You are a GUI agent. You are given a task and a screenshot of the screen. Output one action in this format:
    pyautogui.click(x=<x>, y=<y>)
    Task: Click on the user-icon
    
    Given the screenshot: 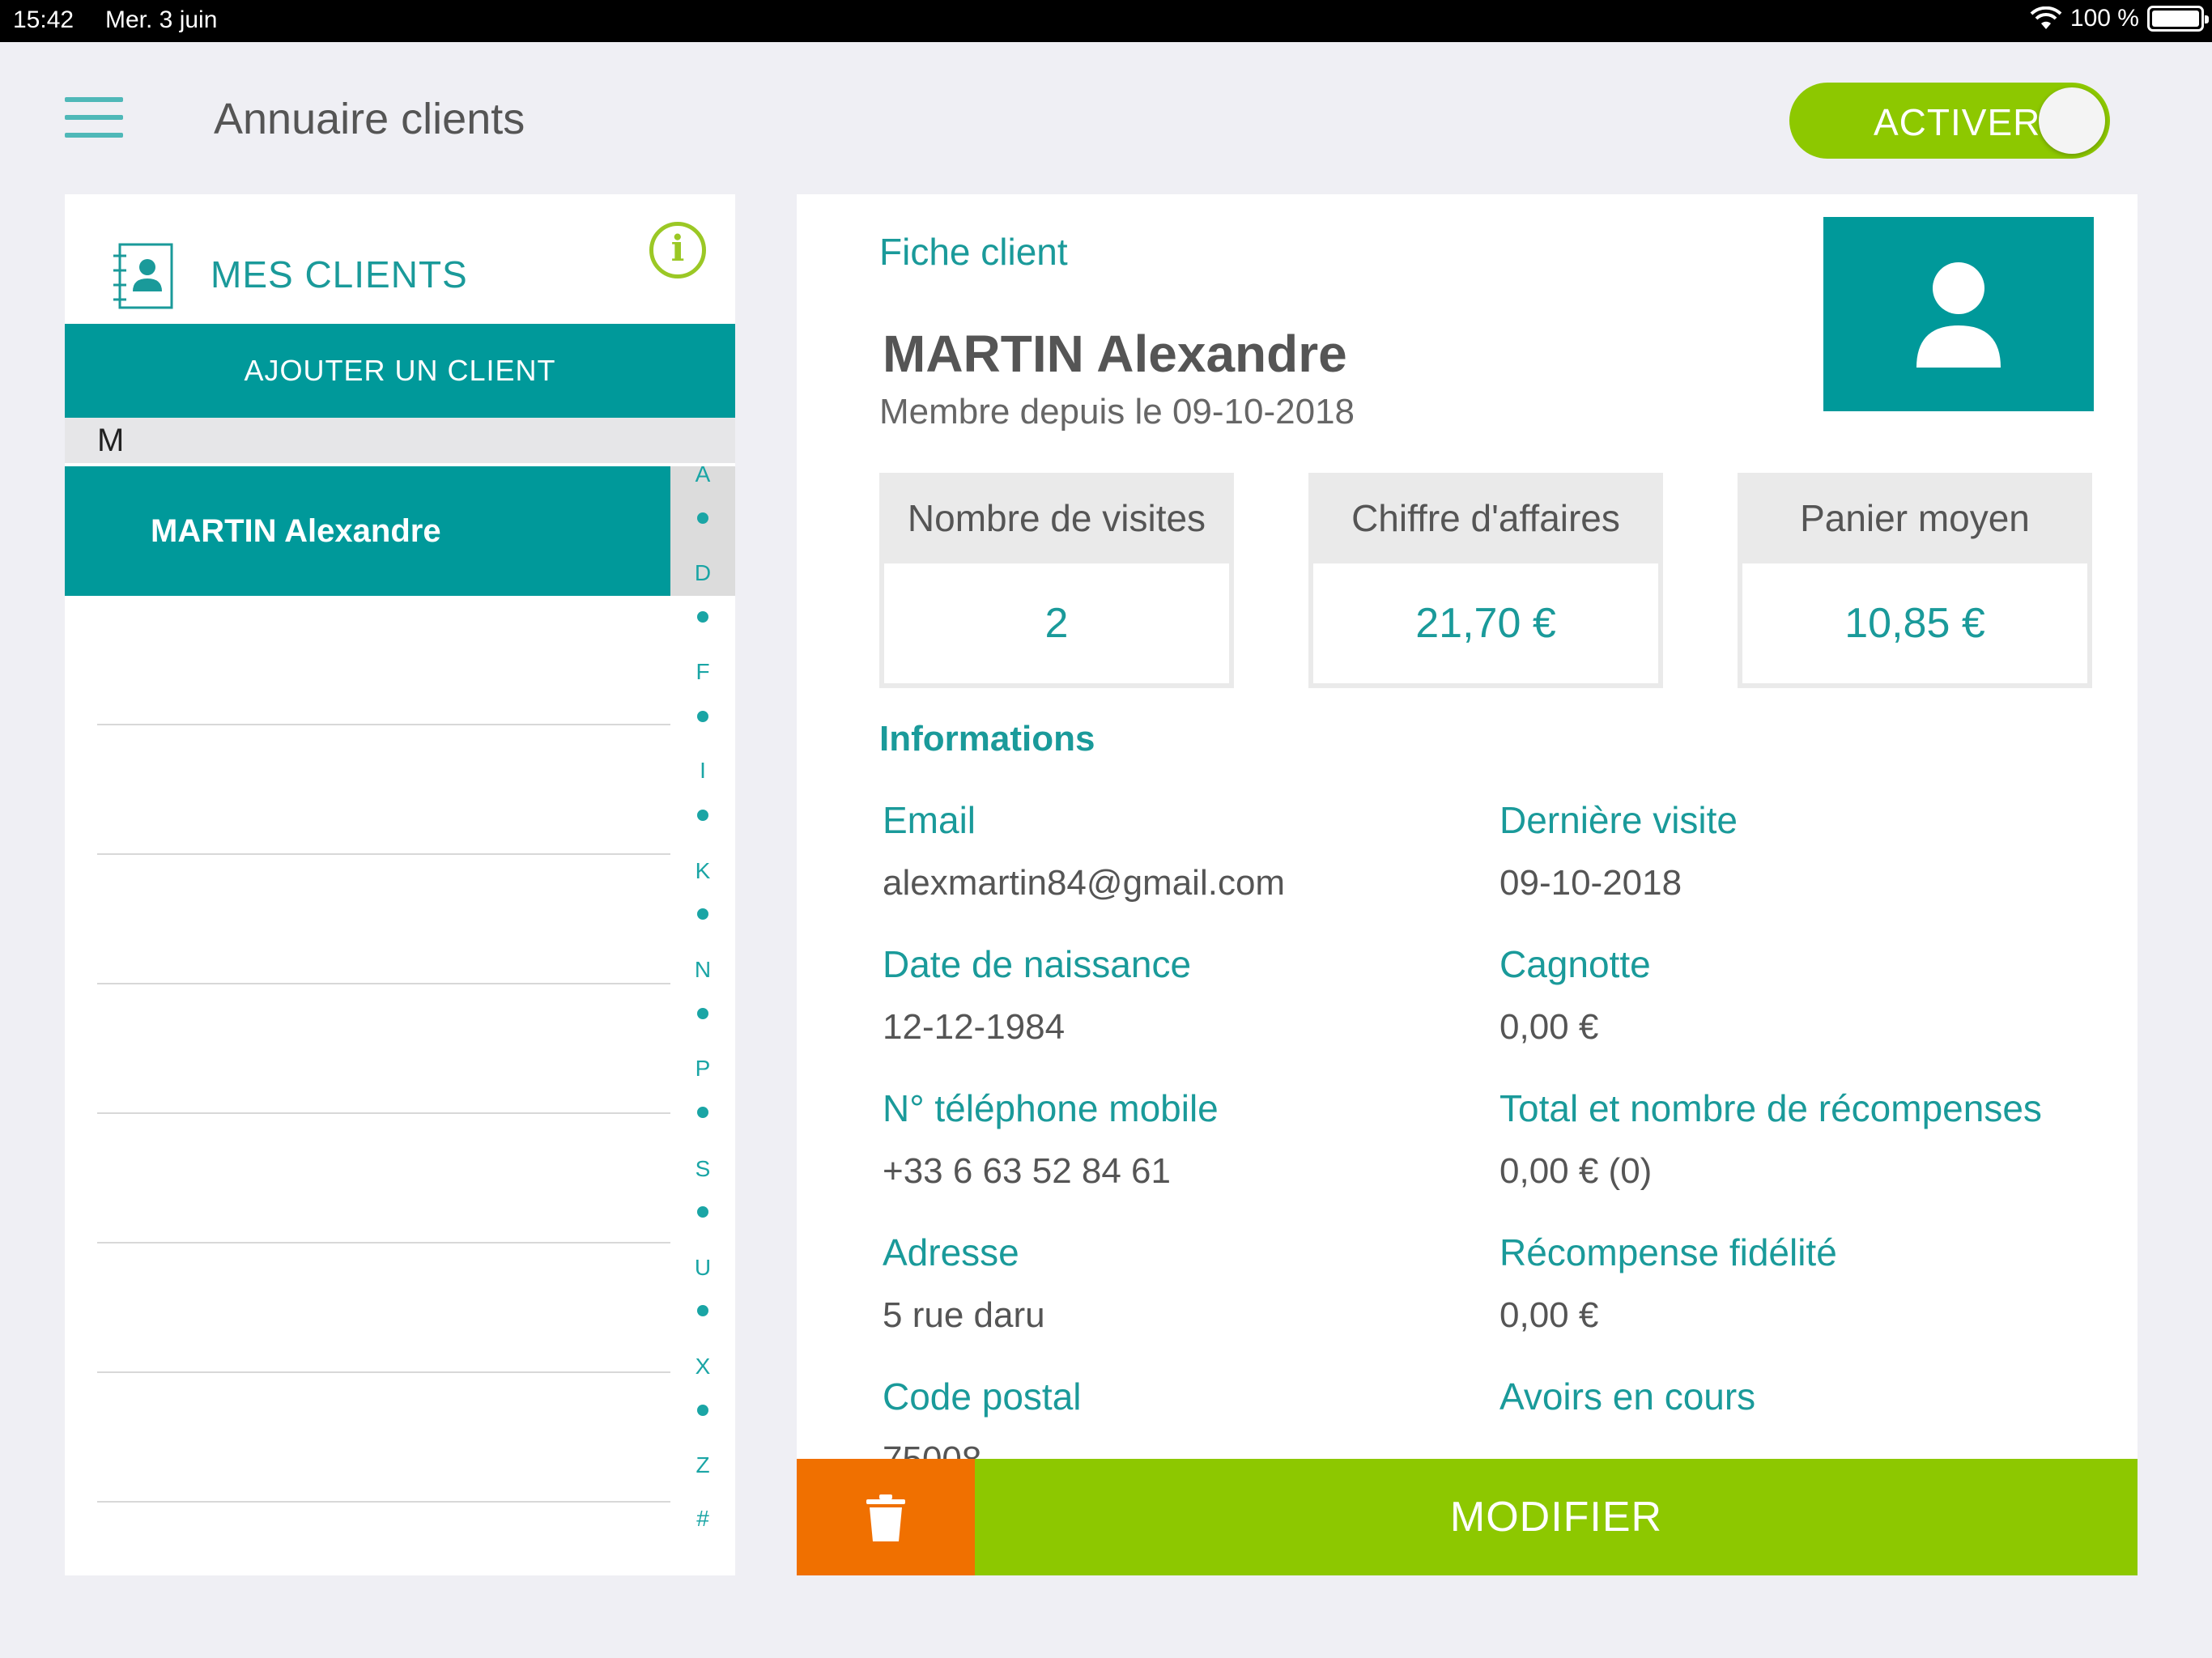 What is the action you would take?
    pyautogui.click(x=1959, y=315)
    